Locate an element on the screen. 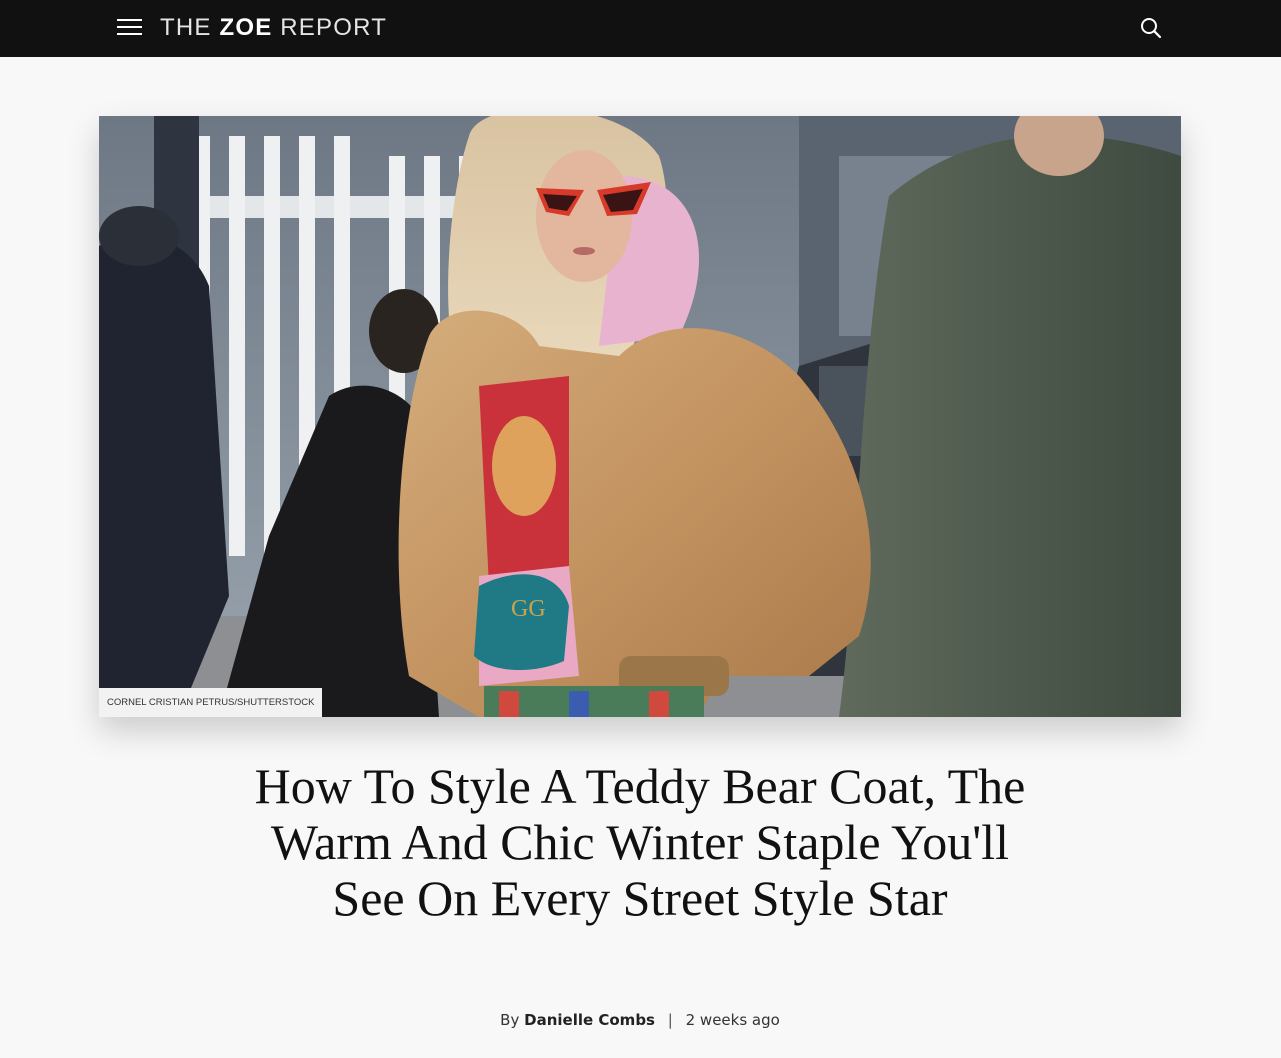 The image size is (1281, 1058). author-link: Danielle Combs is located at coordinates (589, 1020).